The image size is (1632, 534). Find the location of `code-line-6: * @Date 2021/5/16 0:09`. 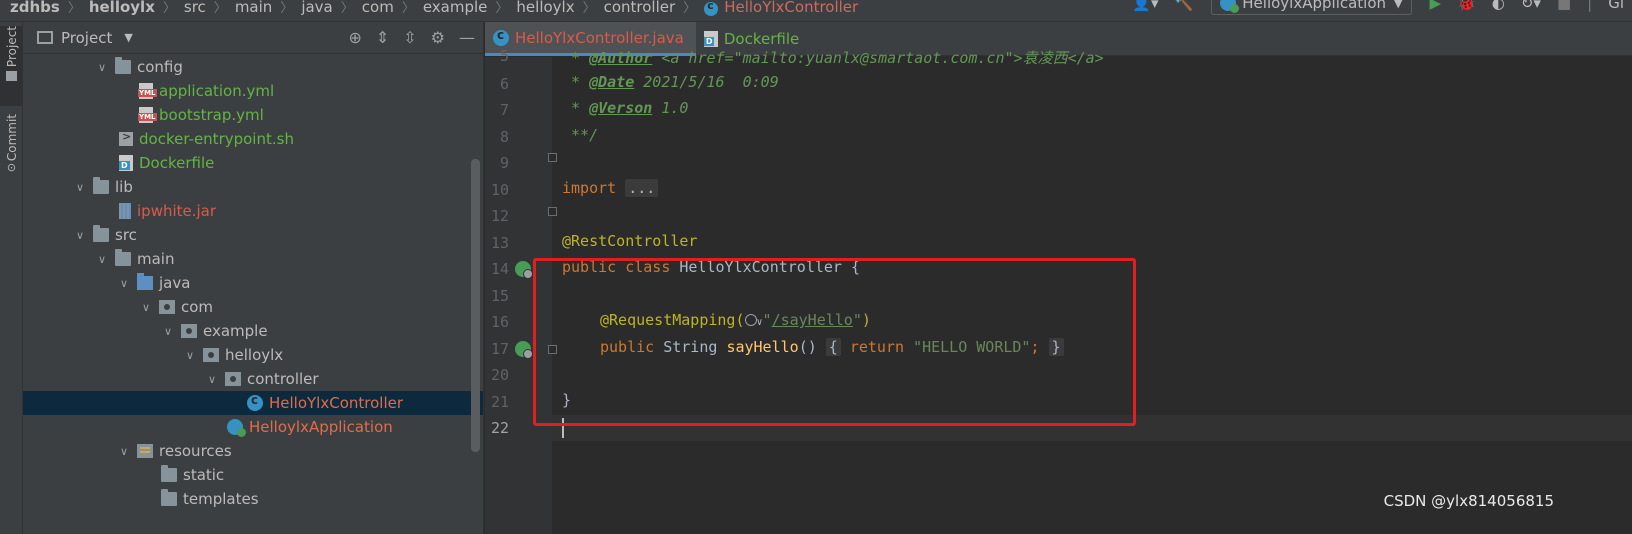

code-line-6: * @Date 2021/5/16 0:09 is located at coordinates (670, 86).